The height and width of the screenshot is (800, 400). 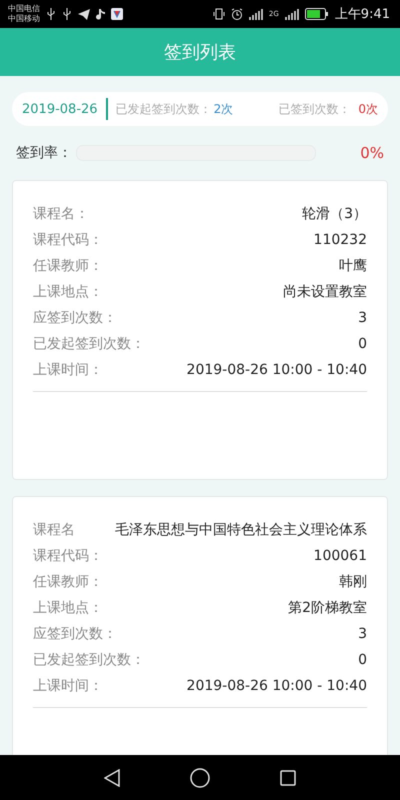 I want to click on signed-count-label: 已签到次数：, so click(x=314, y=109).